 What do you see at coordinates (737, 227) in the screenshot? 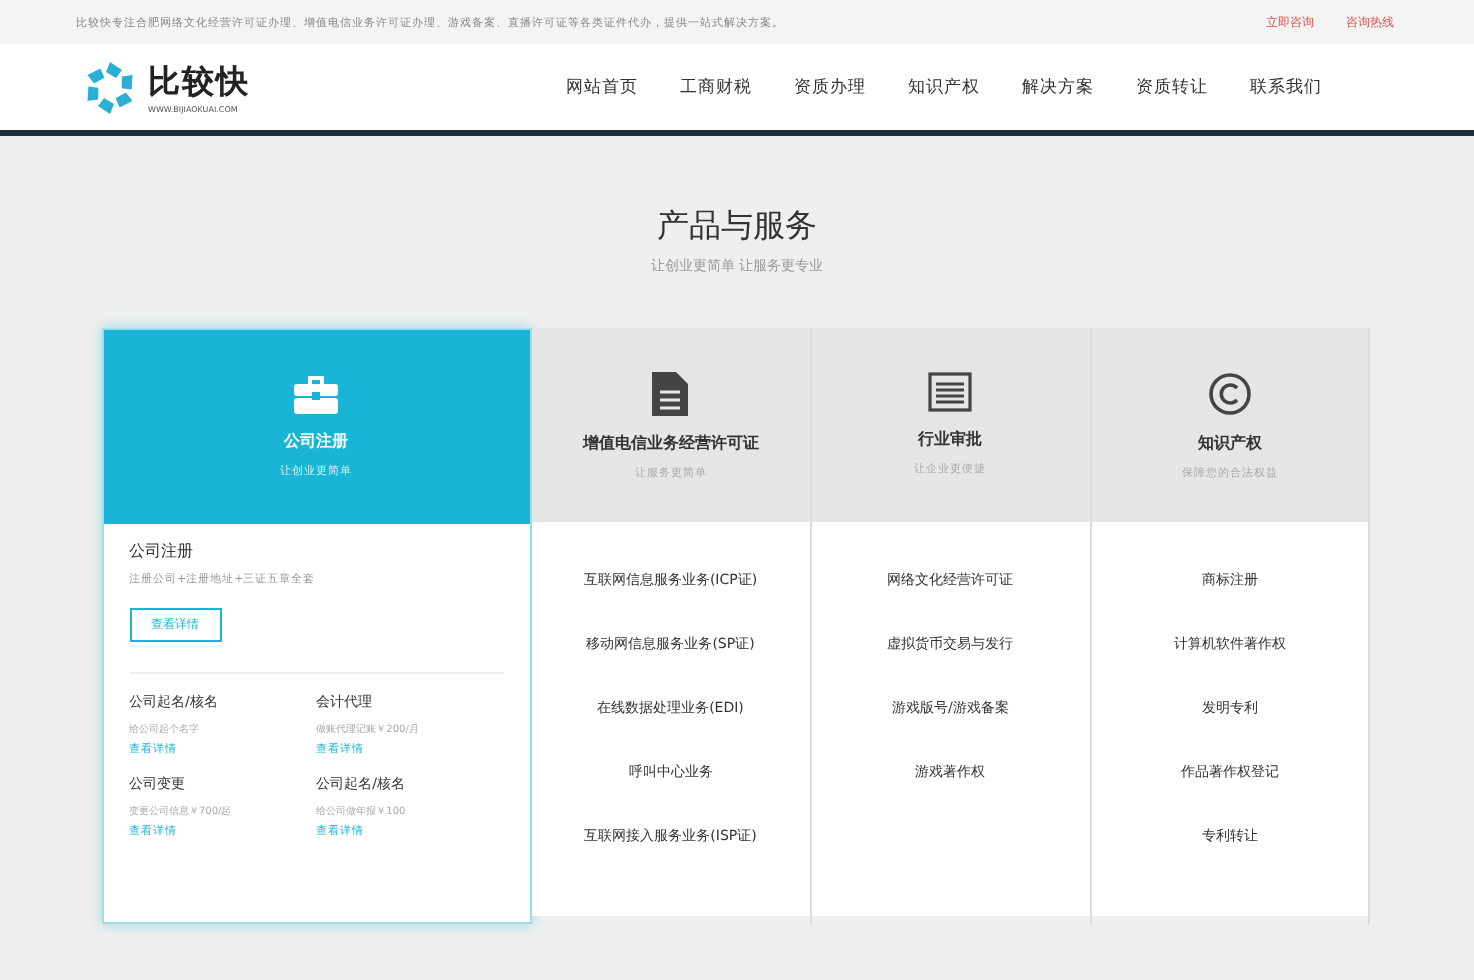
I see `section-title: 产品与服务` at bounding box center [737, 227].